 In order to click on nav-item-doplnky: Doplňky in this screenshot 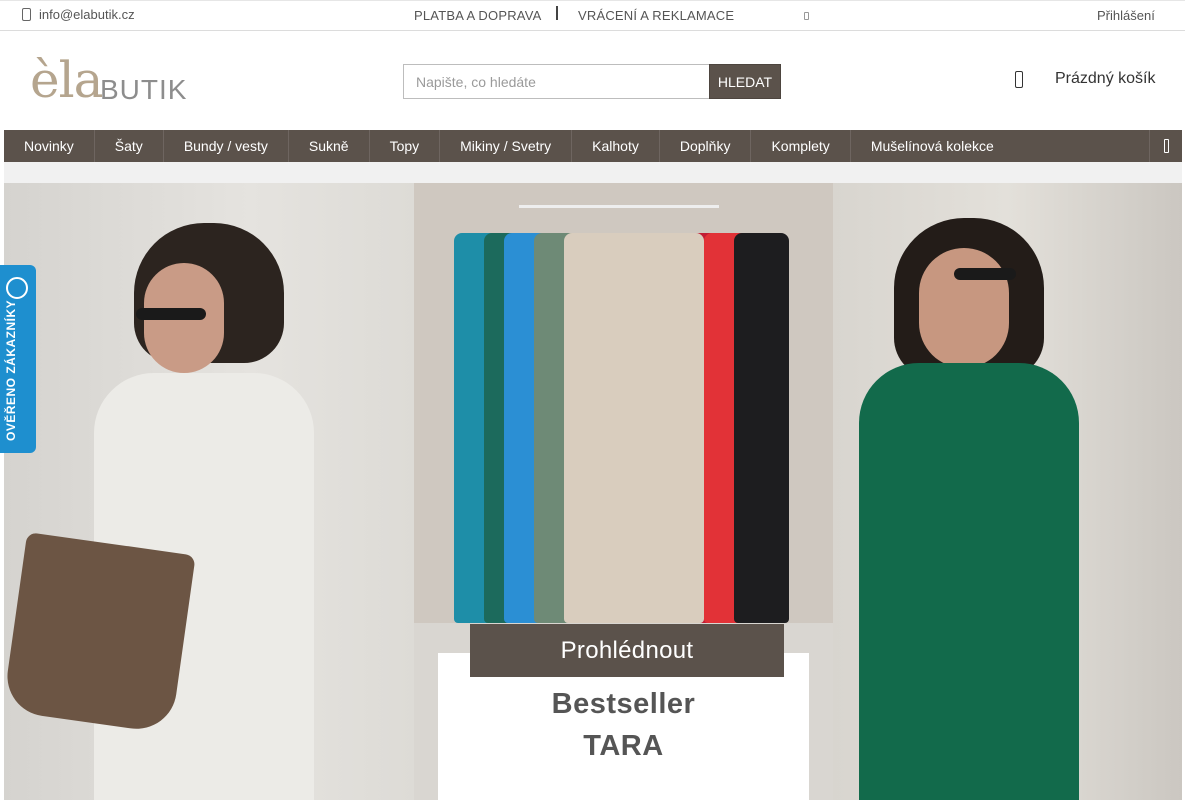, I will do `click(706, 146)`.